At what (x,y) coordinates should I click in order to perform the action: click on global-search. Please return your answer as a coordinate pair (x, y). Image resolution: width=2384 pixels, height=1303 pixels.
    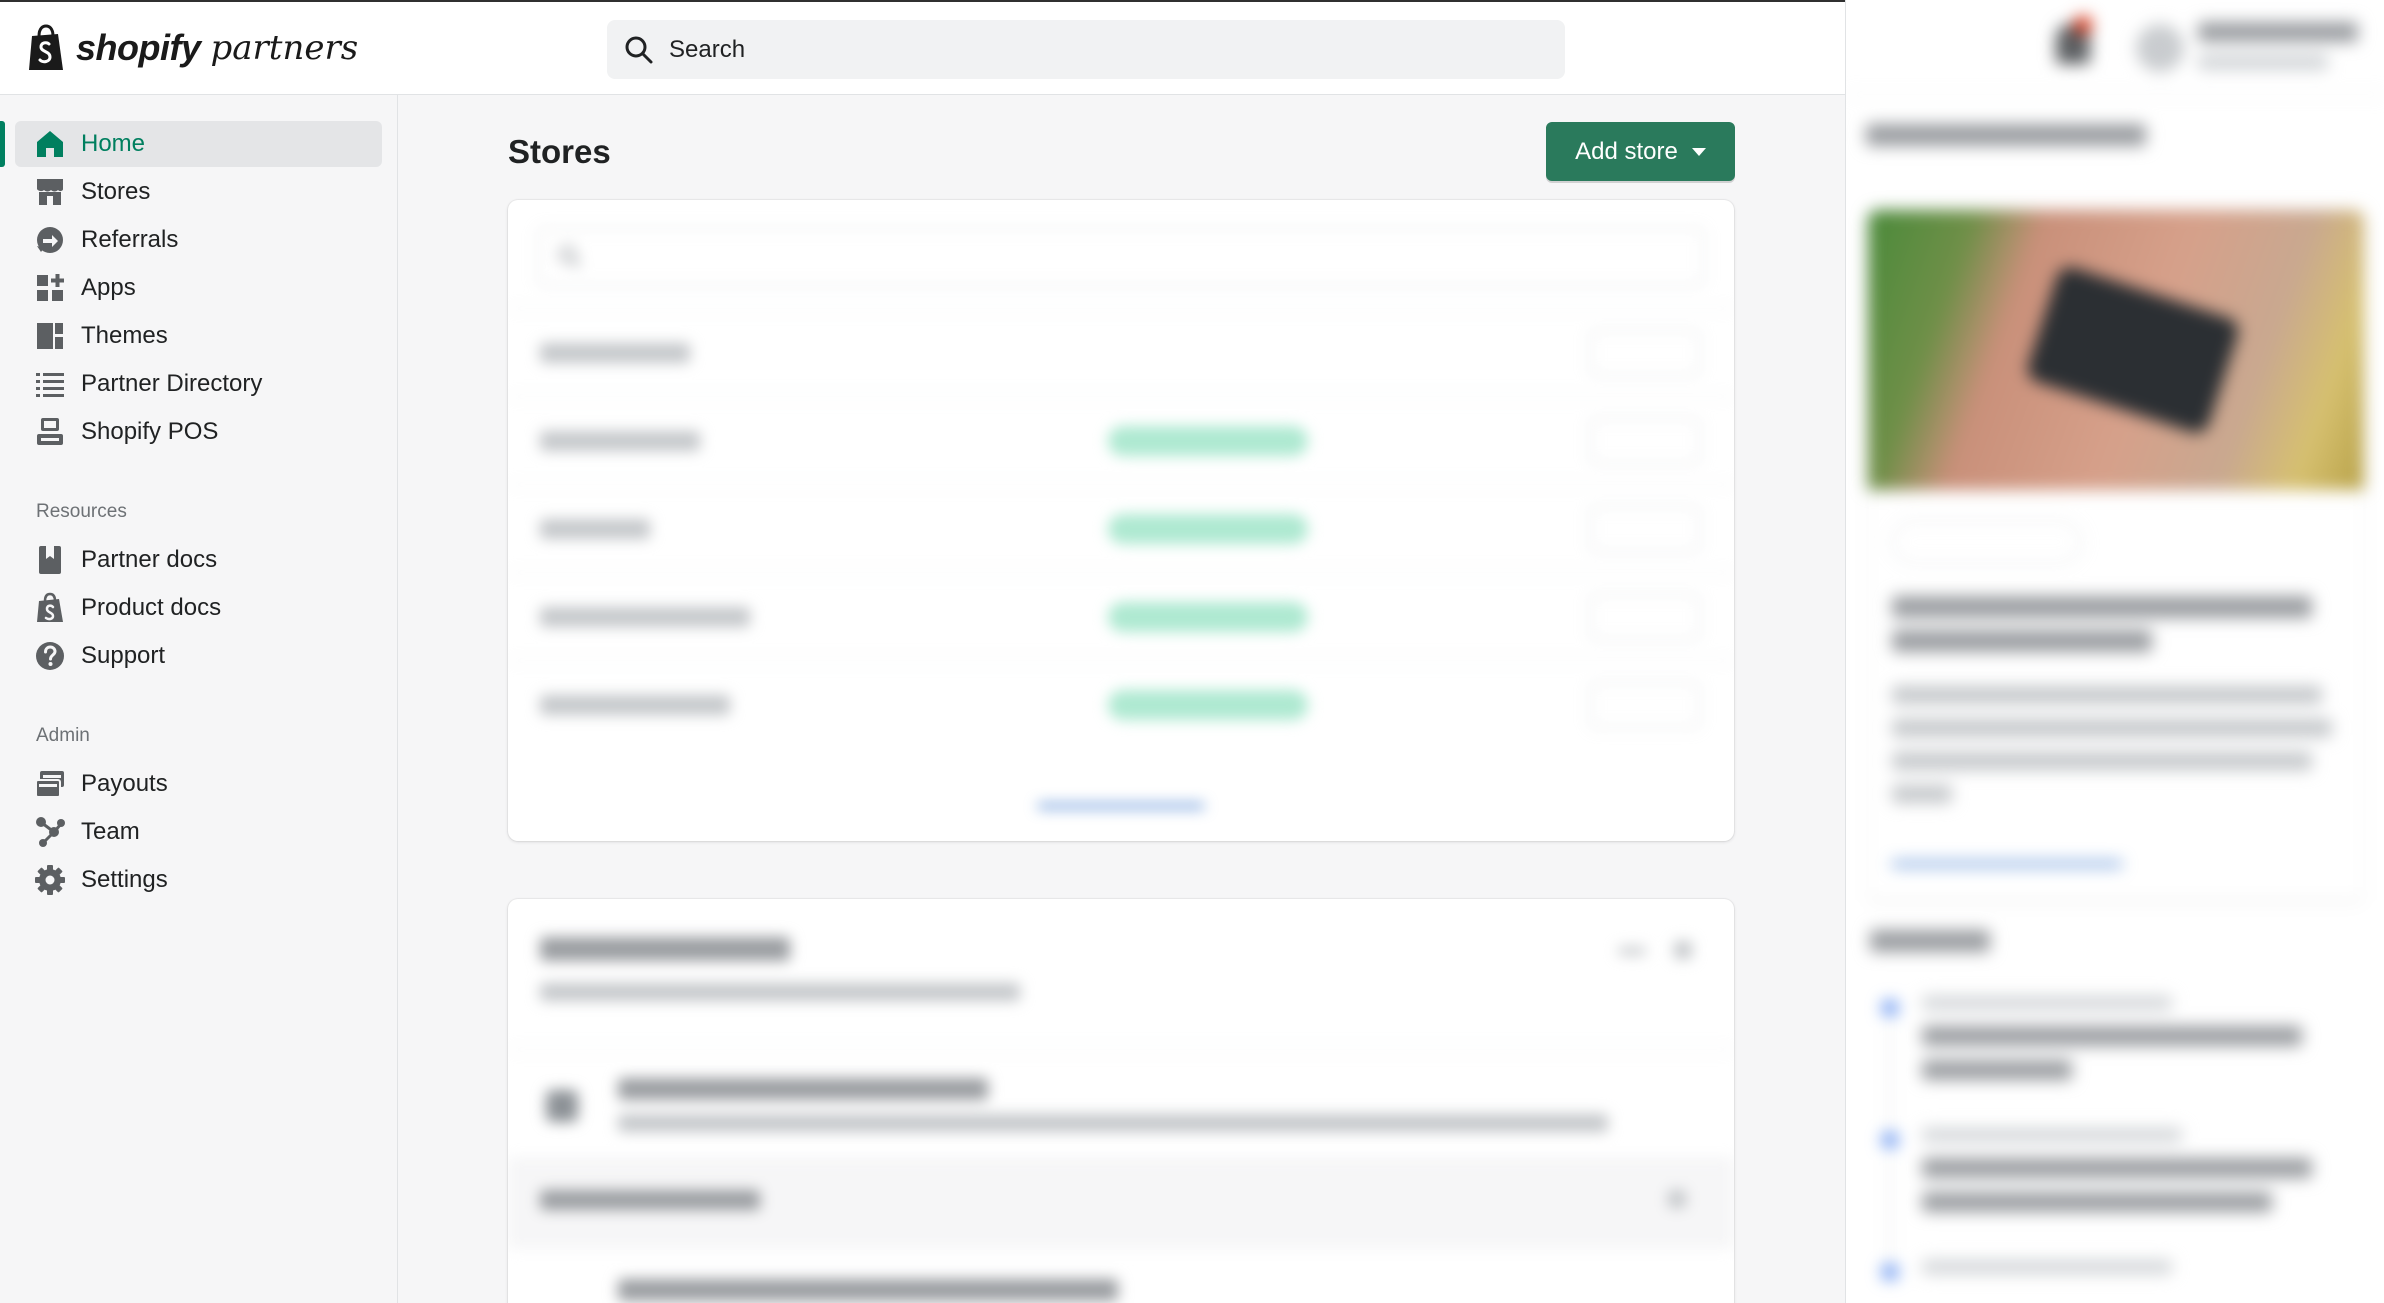
    Looking at the image, I should click on (1086, 49).